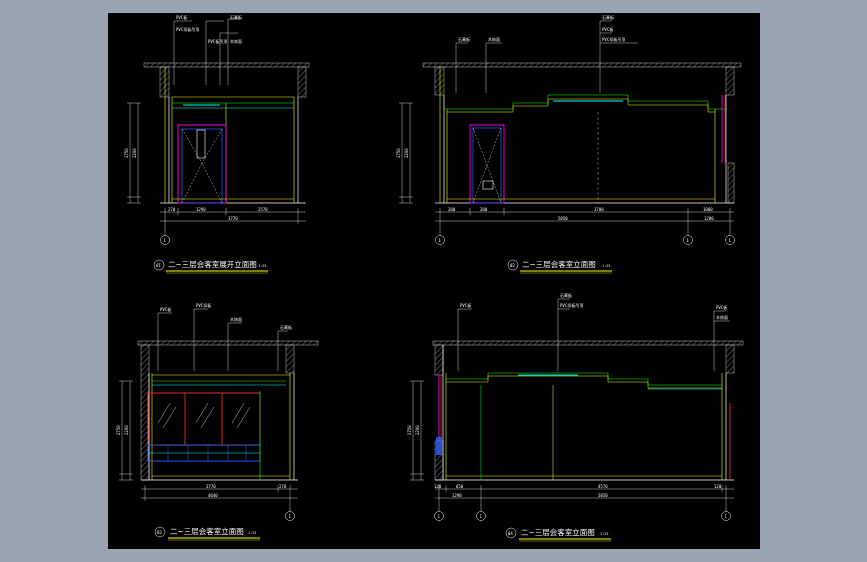 The height and width of the screenshot is (562, 867). I want to click on elev4-dim-left-2: 2200, so click(417, 430).